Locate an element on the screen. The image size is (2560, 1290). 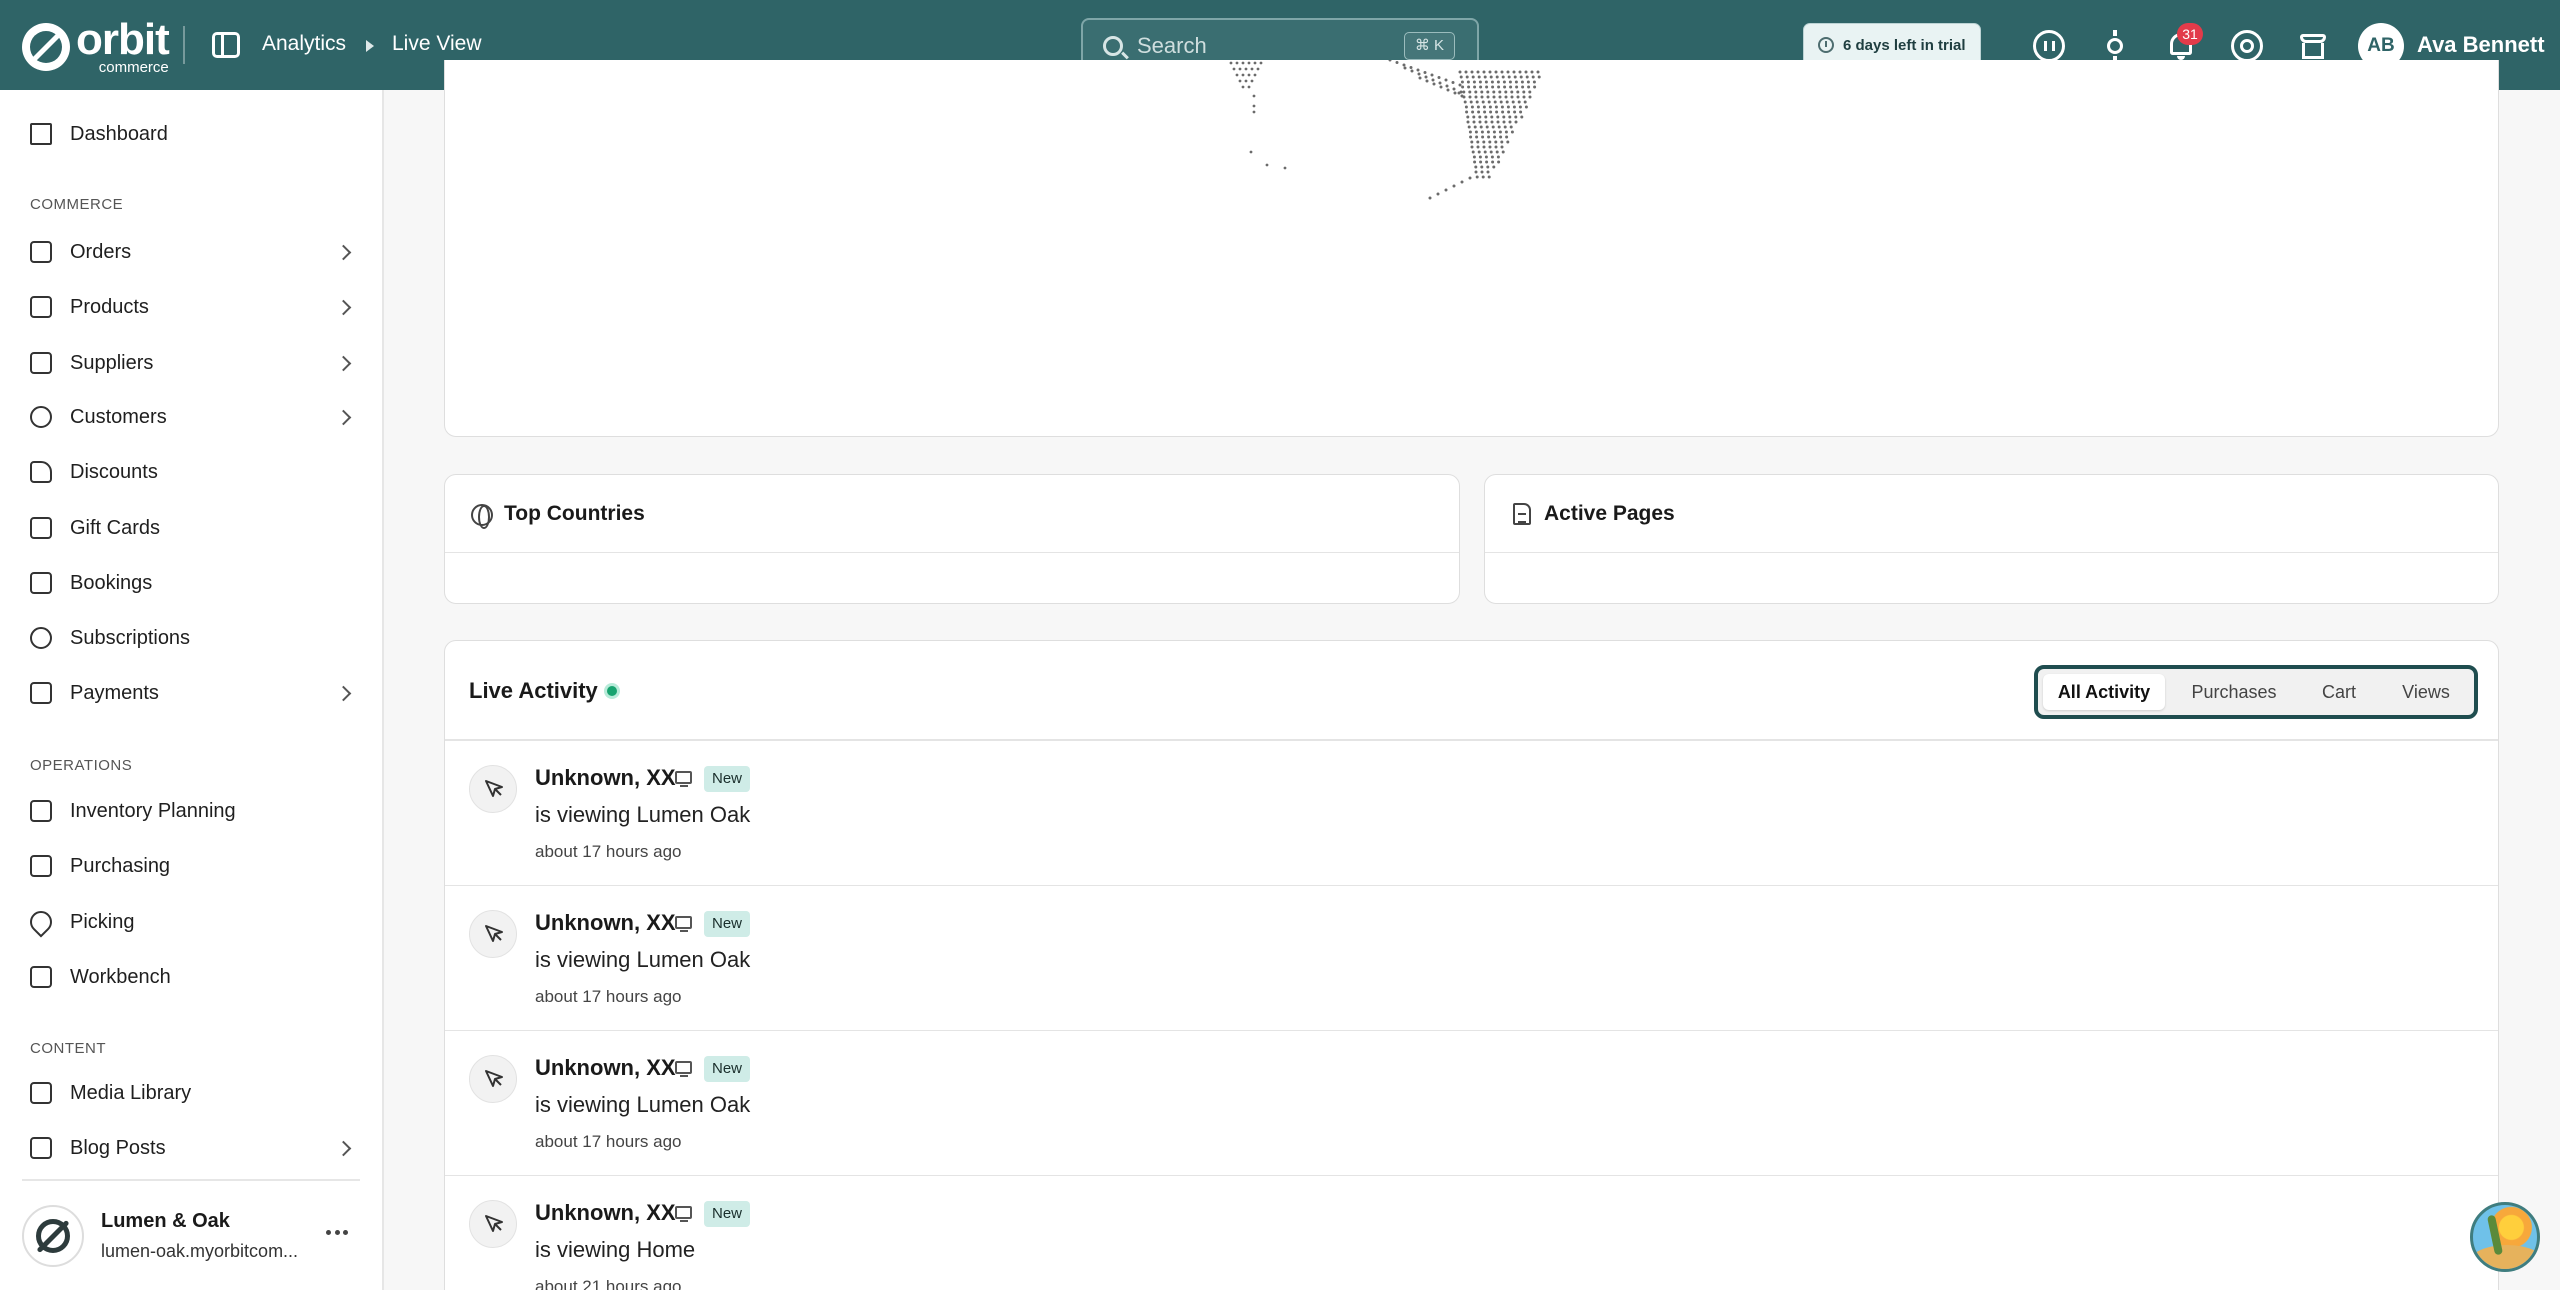
tab-views: Views is located at coordinates (2426, 692).